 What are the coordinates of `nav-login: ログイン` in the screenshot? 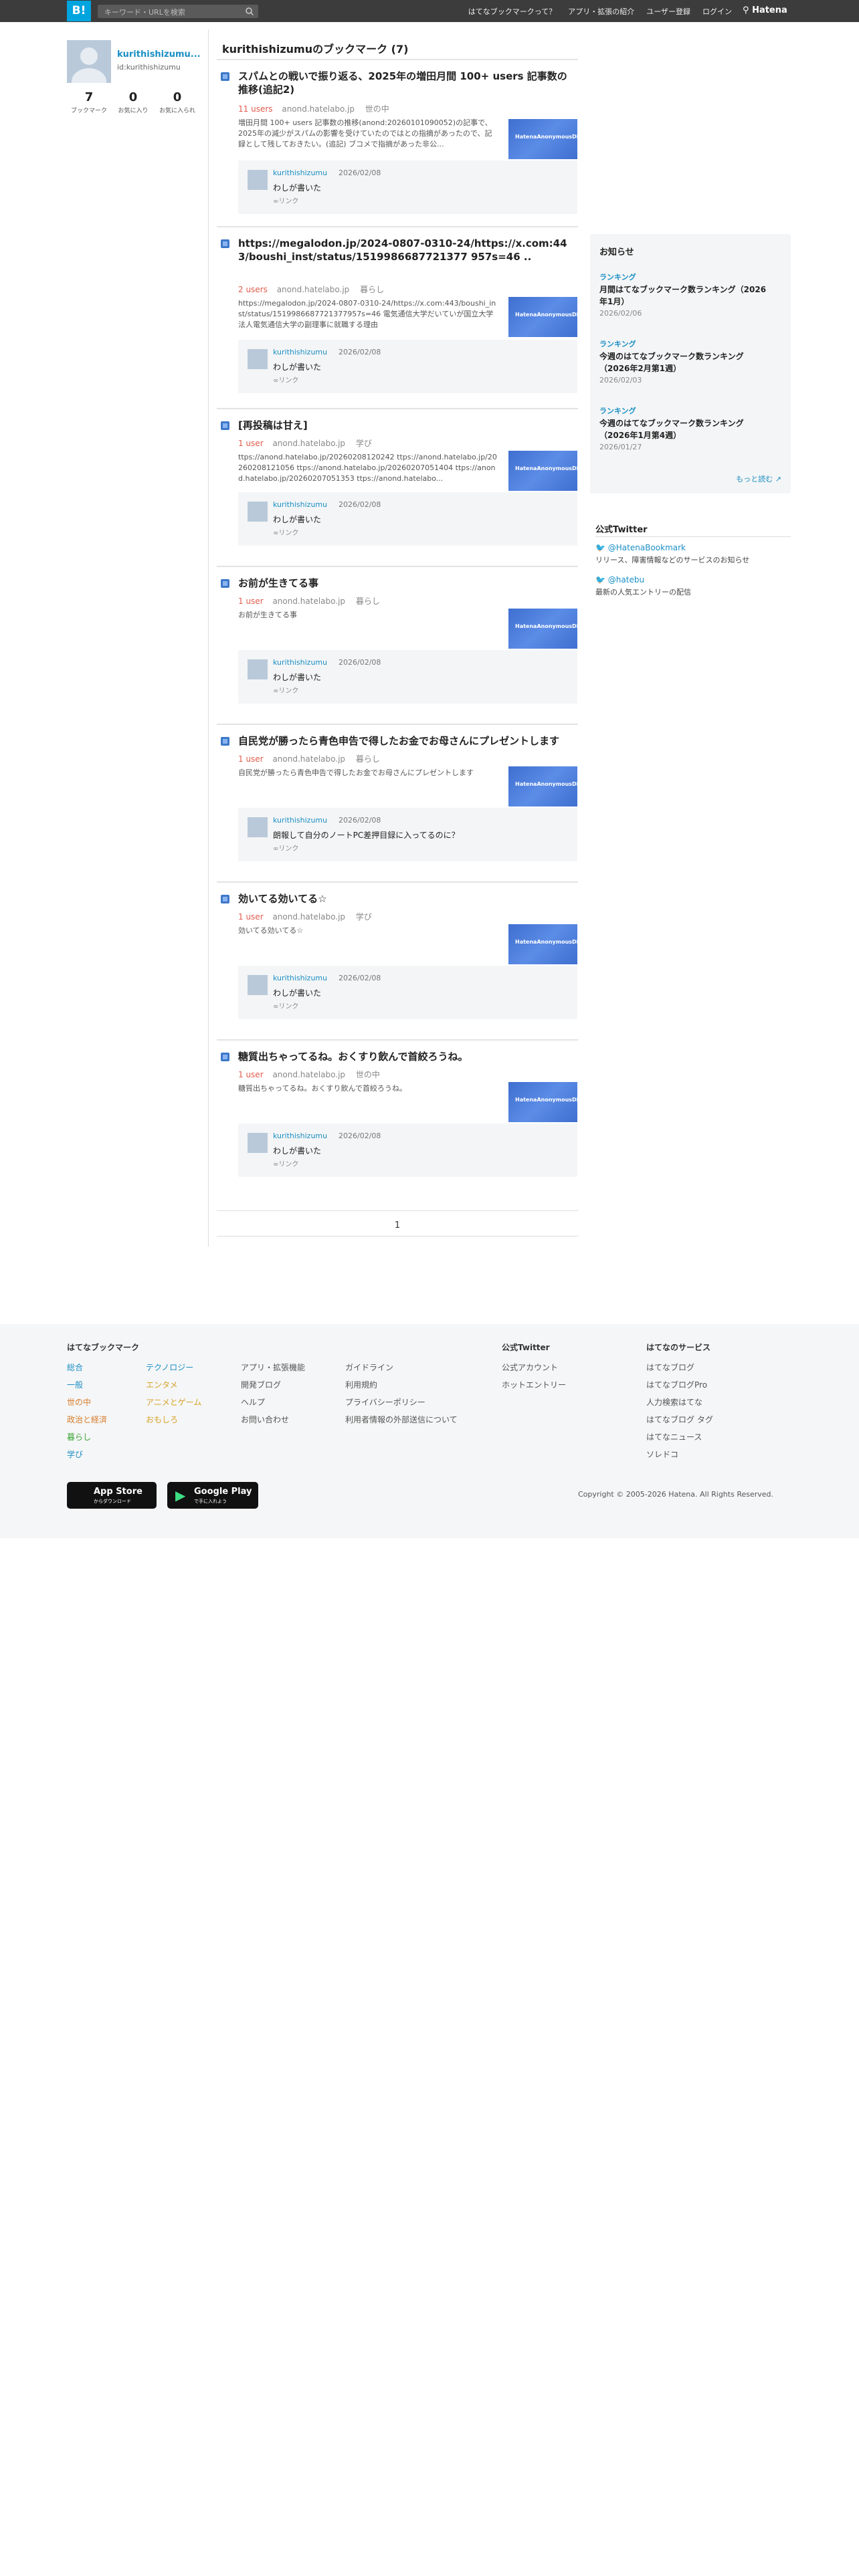 It's located at (717, 12).